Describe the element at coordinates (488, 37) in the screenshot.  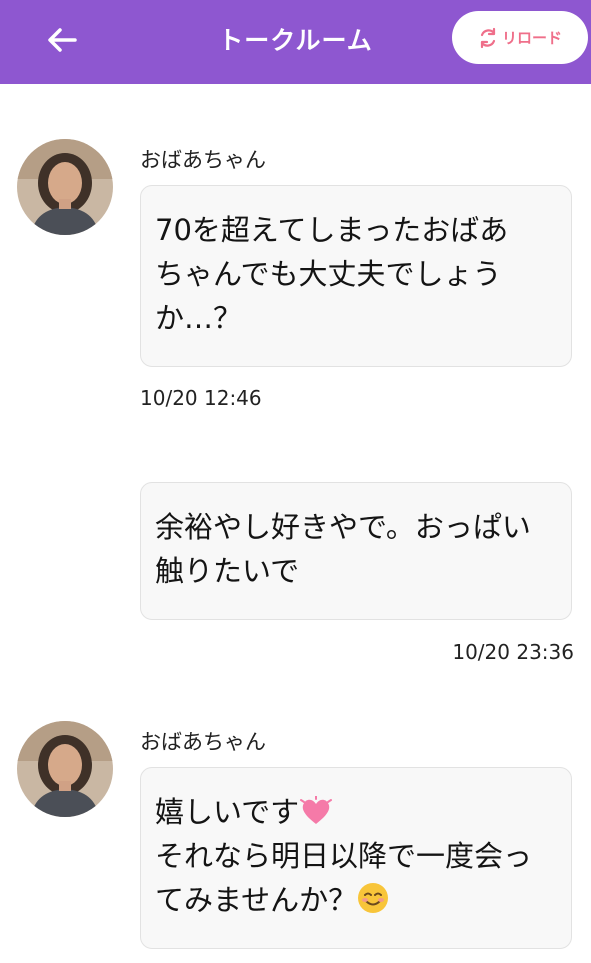
I see `refresh-icon` at that location.